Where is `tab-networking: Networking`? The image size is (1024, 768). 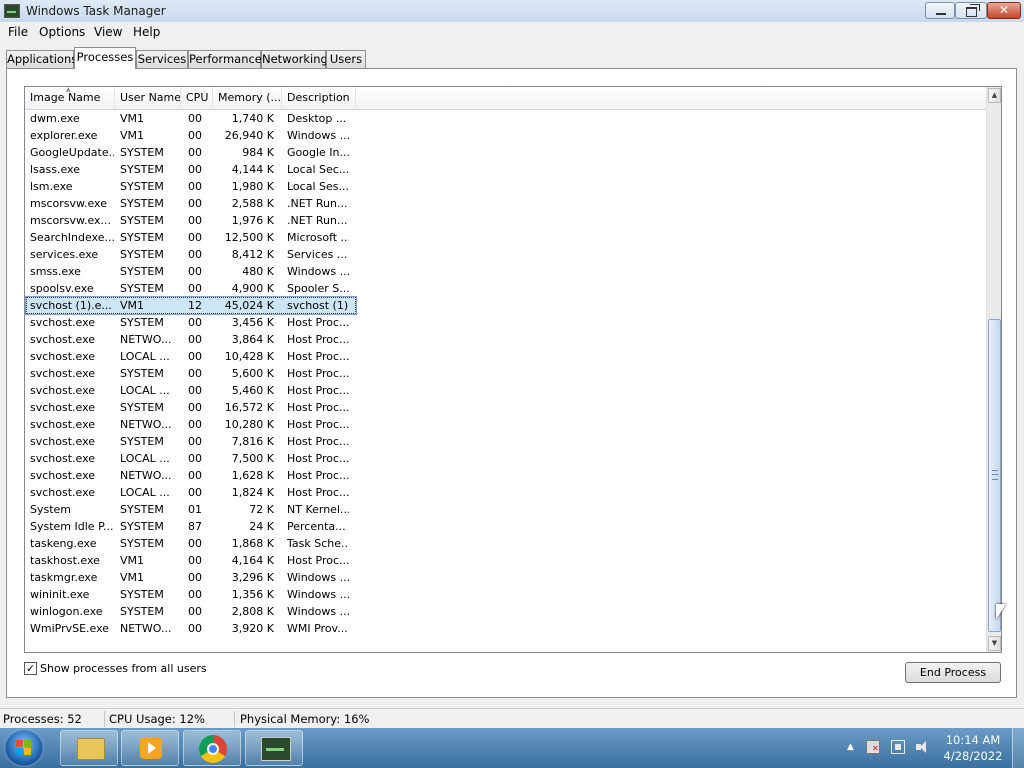 tab-networking: Networking is located at coordinates (294, 59).